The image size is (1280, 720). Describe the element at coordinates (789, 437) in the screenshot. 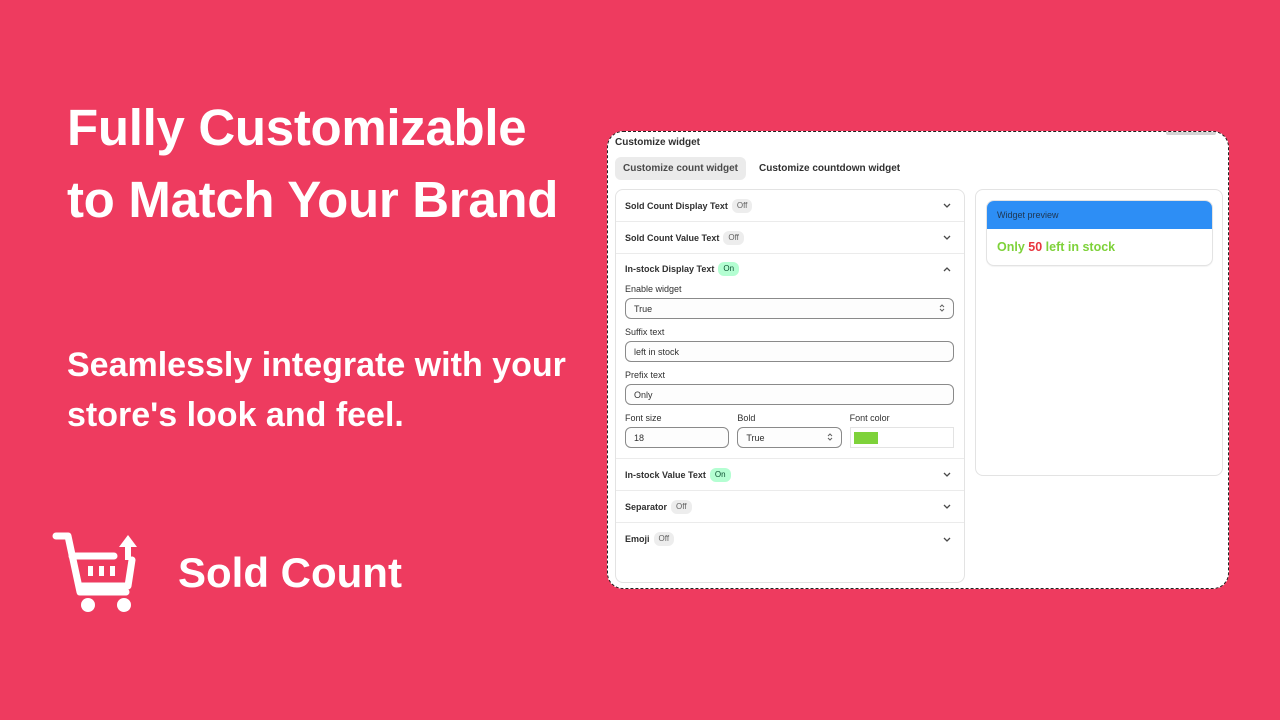

I see `bold-select: True` at that location.